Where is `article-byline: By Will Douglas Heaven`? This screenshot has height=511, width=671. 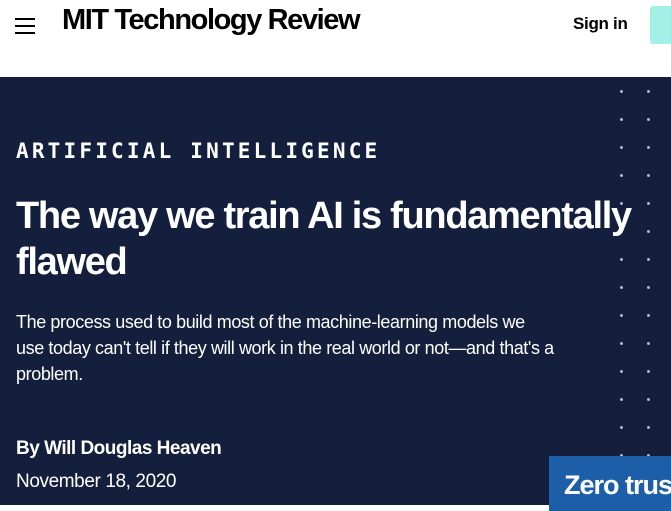 article-byline: By Will Douglas Heaven is located at coordinates (119, 449).